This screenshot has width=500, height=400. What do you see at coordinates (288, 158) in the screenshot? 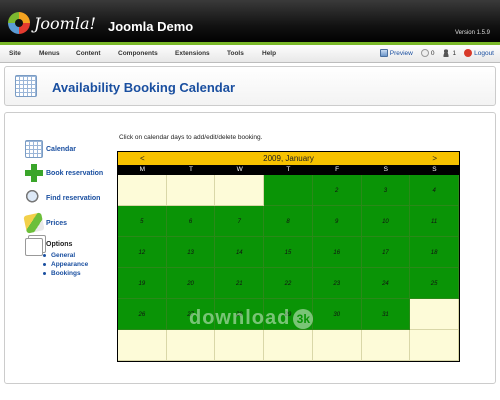
I see `calendar-header: < 2009, January >` at bounding box center [288, 158].